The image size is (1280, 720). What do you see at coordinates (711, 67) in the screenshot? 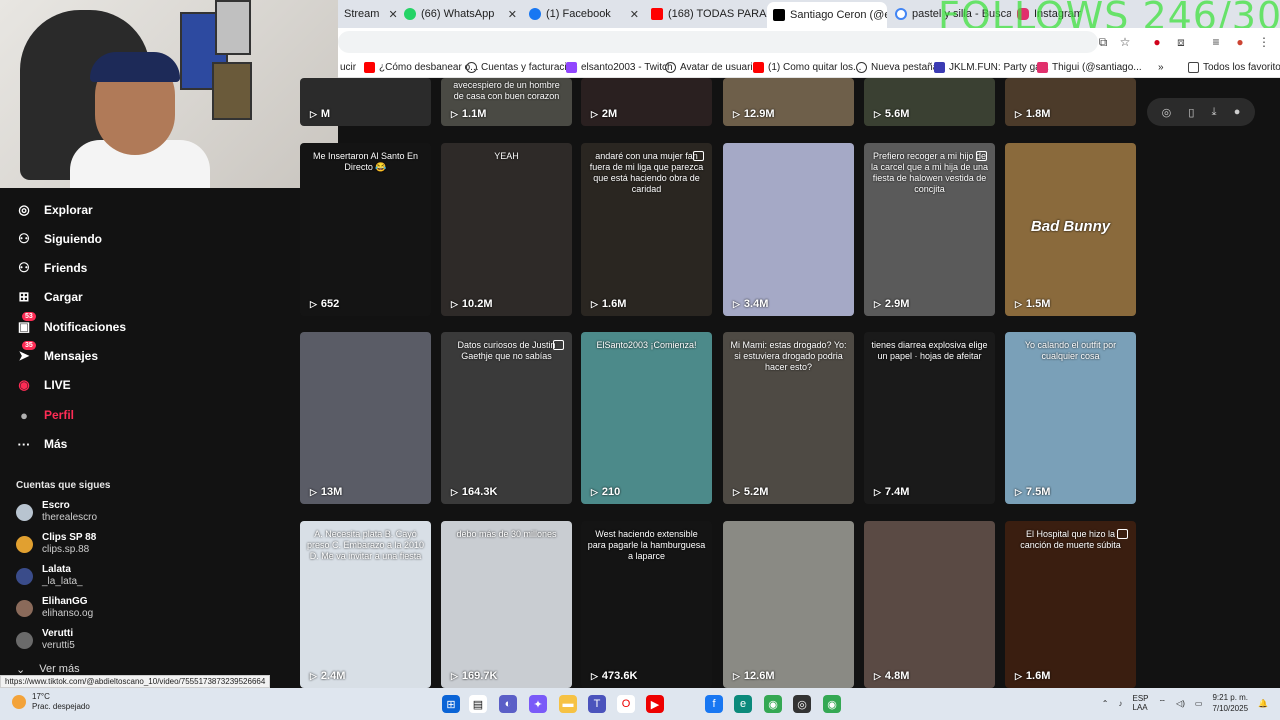
I see `bookmark-item: Avatar de usuario` at bounding box center [711, 67].